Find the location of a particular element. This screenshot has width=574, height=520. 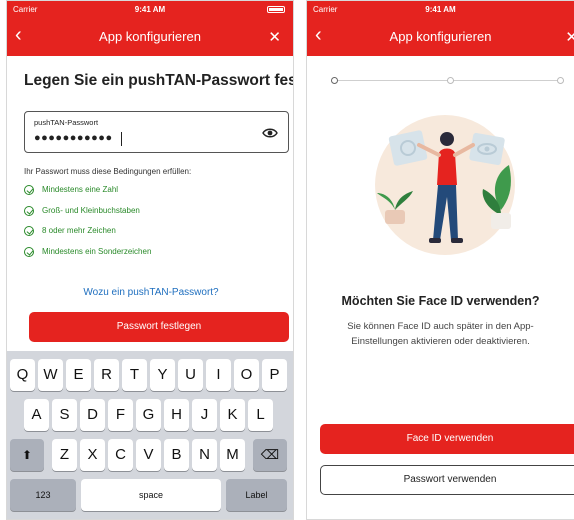

key-p: P is located at coordinates (274, 375).